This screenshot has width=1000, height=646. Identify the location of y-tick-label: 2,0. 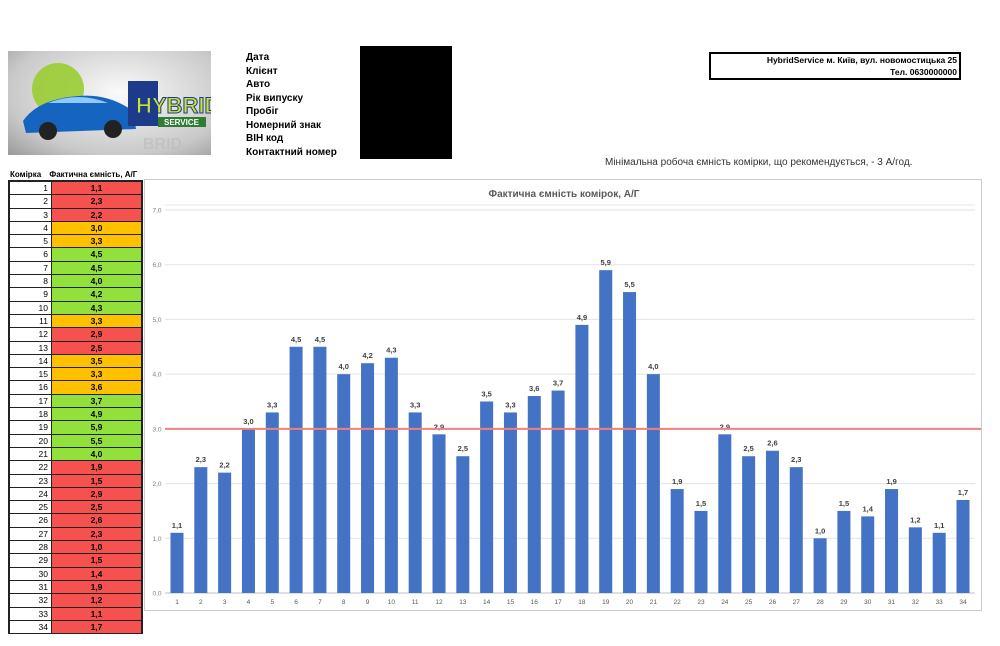
(156, 484).